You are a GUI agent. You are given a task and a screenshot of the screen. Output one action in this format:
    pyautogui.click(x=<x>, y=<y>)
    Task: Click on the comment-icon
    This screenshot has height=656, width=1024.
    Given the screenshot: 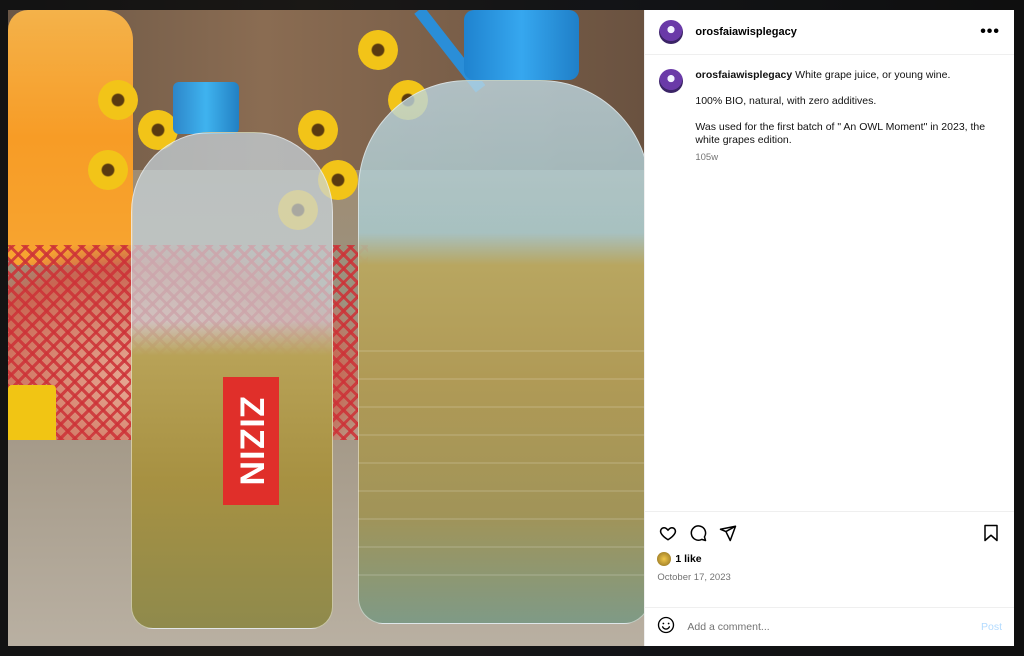 What is the action you would take?
    pyautogui.click(x=698, y=533)
    